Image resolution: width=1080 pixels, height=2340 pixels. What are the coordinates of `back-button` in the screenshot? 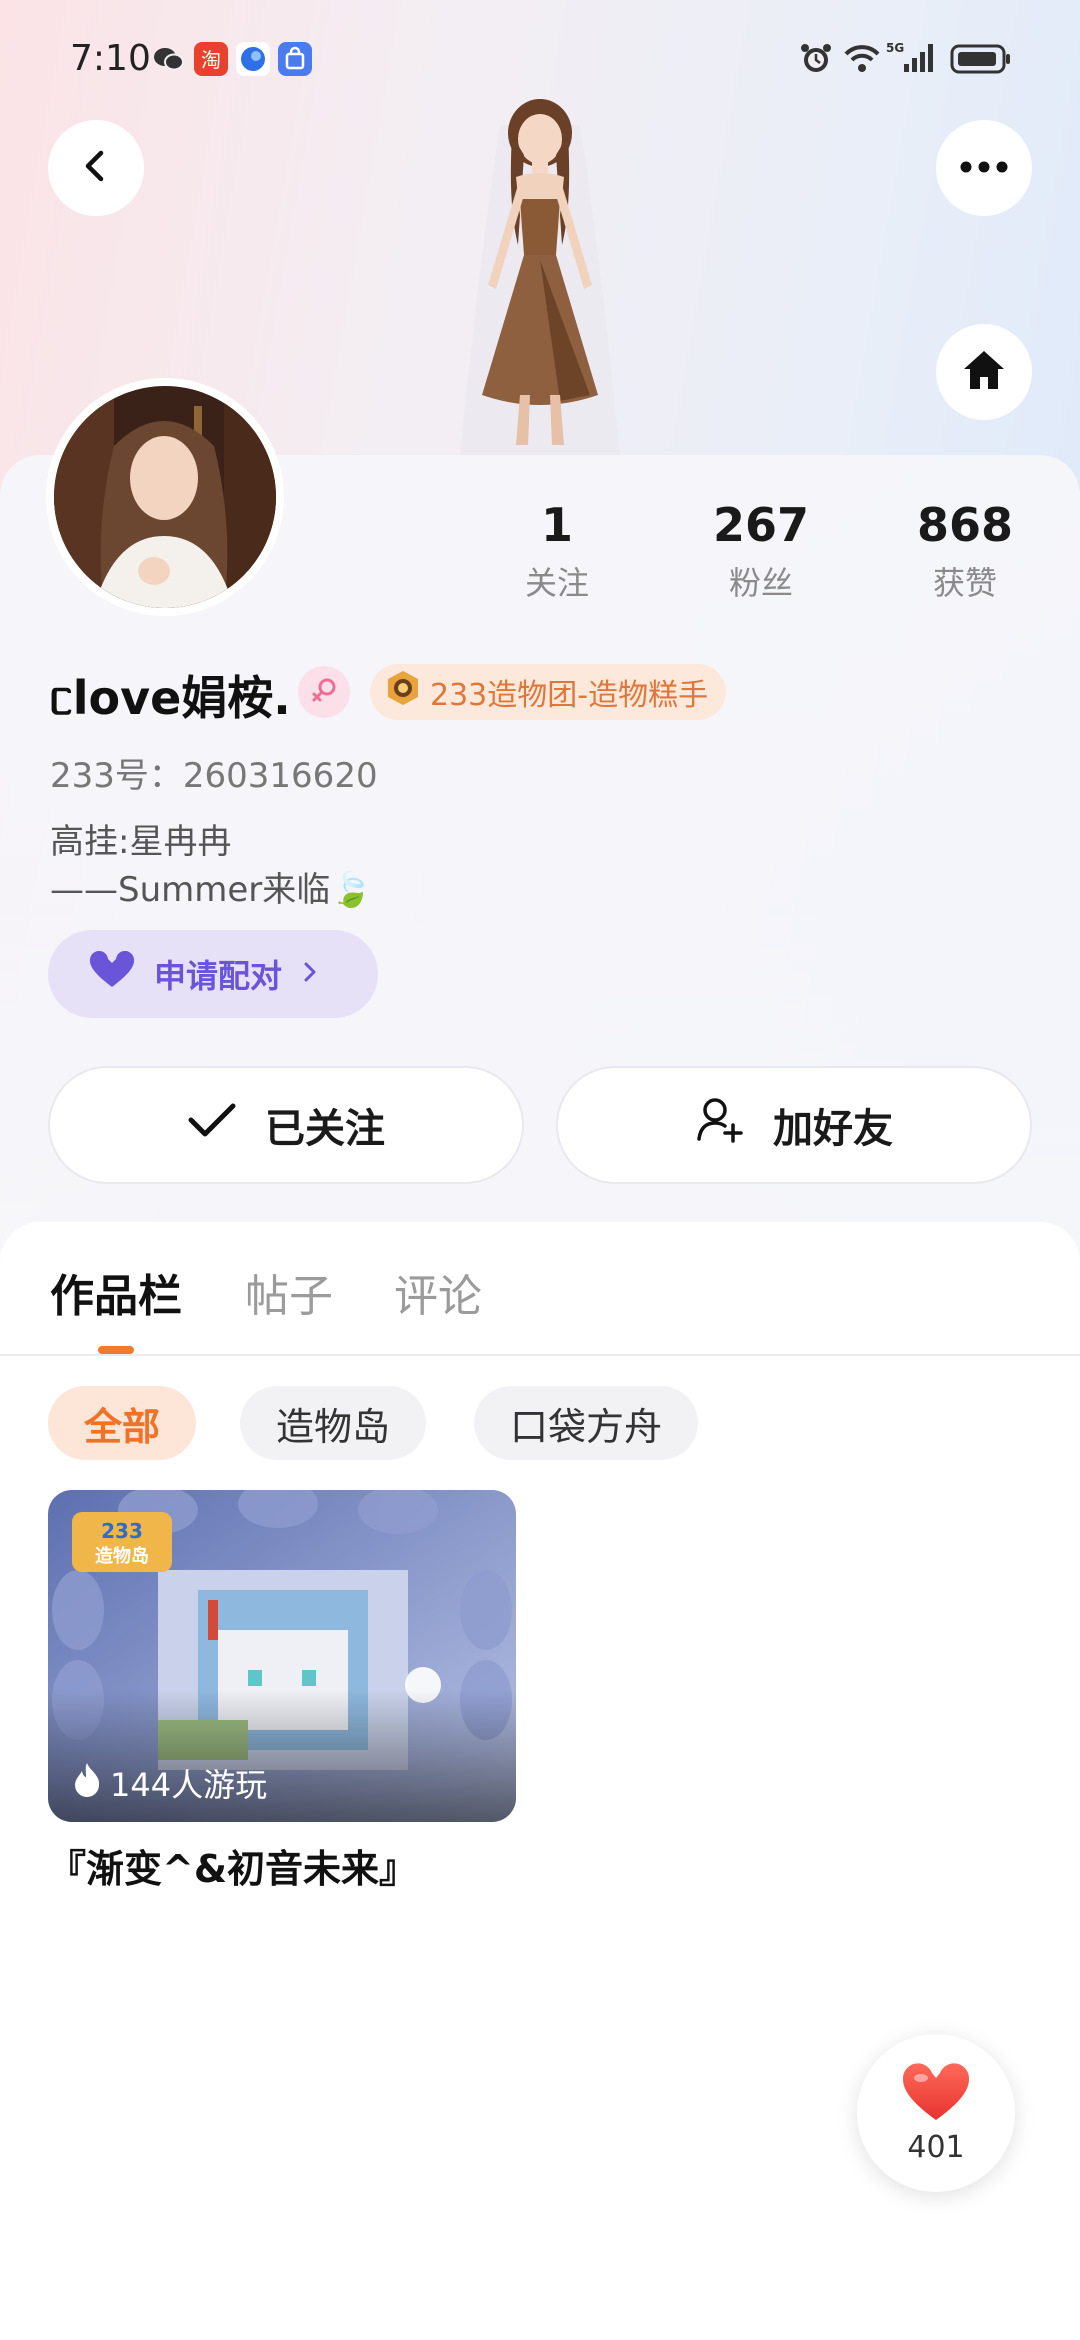 It's located at (96, 168).